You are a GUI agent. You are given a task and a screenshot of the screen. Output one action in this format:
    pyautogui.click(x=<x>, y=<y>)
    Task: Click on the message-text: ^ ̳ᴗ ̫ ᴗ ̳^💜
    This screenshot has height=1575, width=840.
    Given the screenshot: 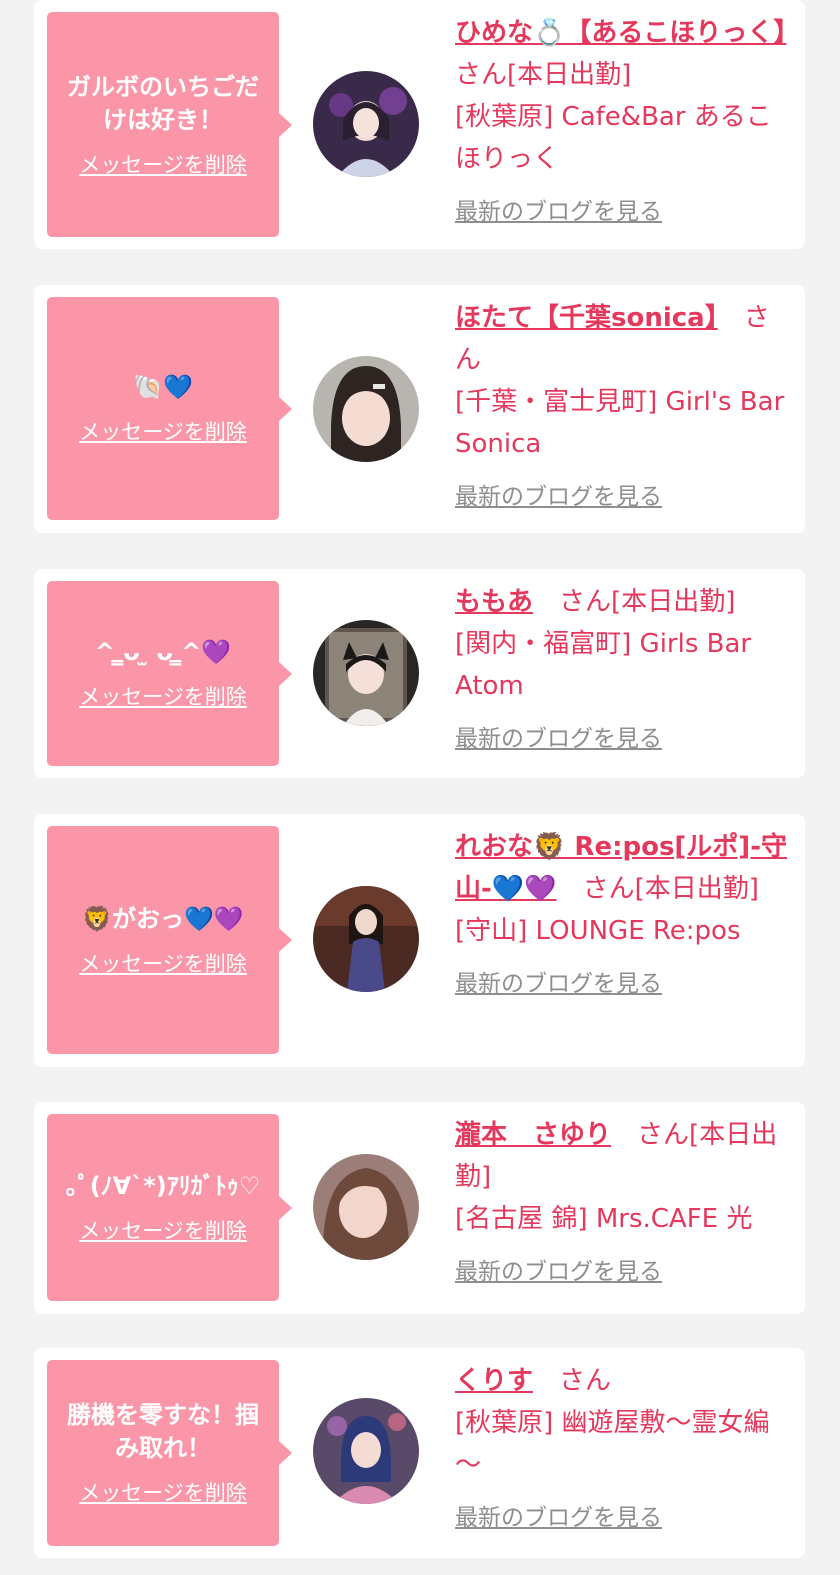 What is the action you would take?
    pyautogui.click(x=163, y=652)
    